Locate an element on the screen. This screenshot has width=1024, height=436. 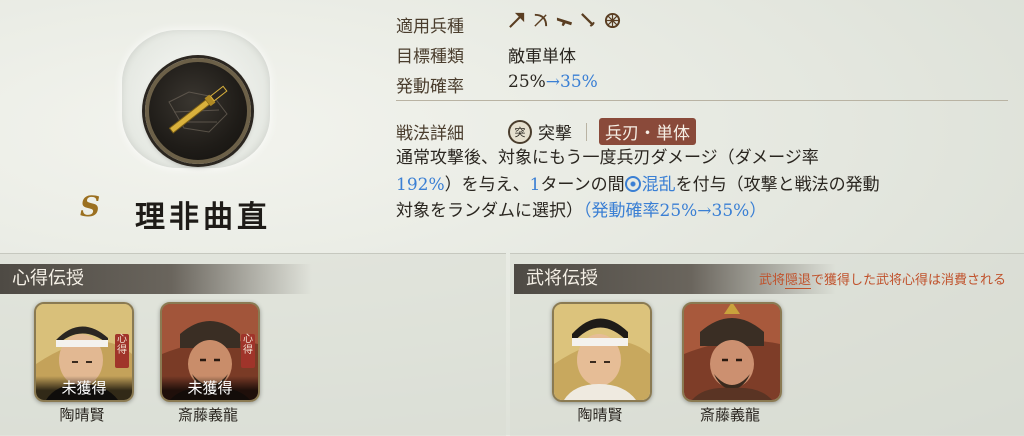
rate-upgrade: →35% is located at coordinates (571, 82).